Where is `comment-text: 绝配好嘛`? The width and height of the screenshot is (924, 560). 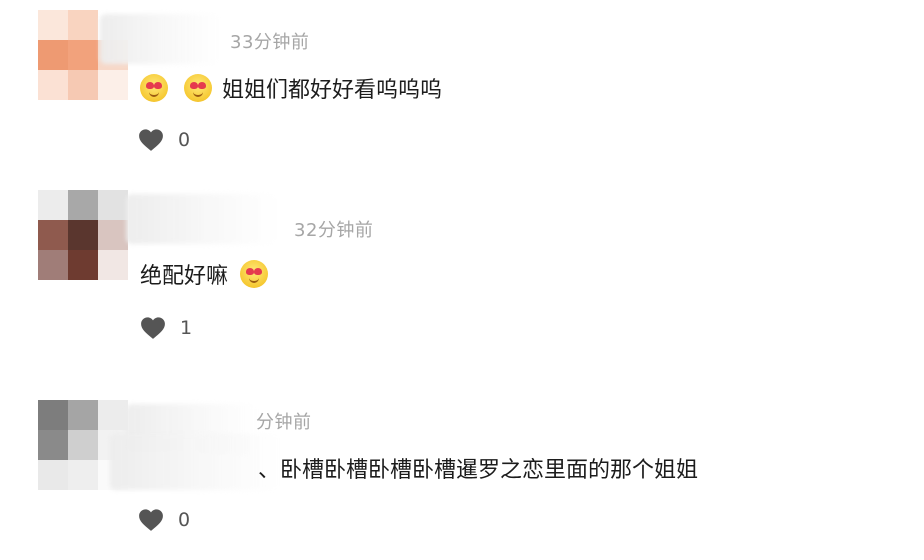
comment-text: 绝配好嘛 is located at coordinates (204, 274).